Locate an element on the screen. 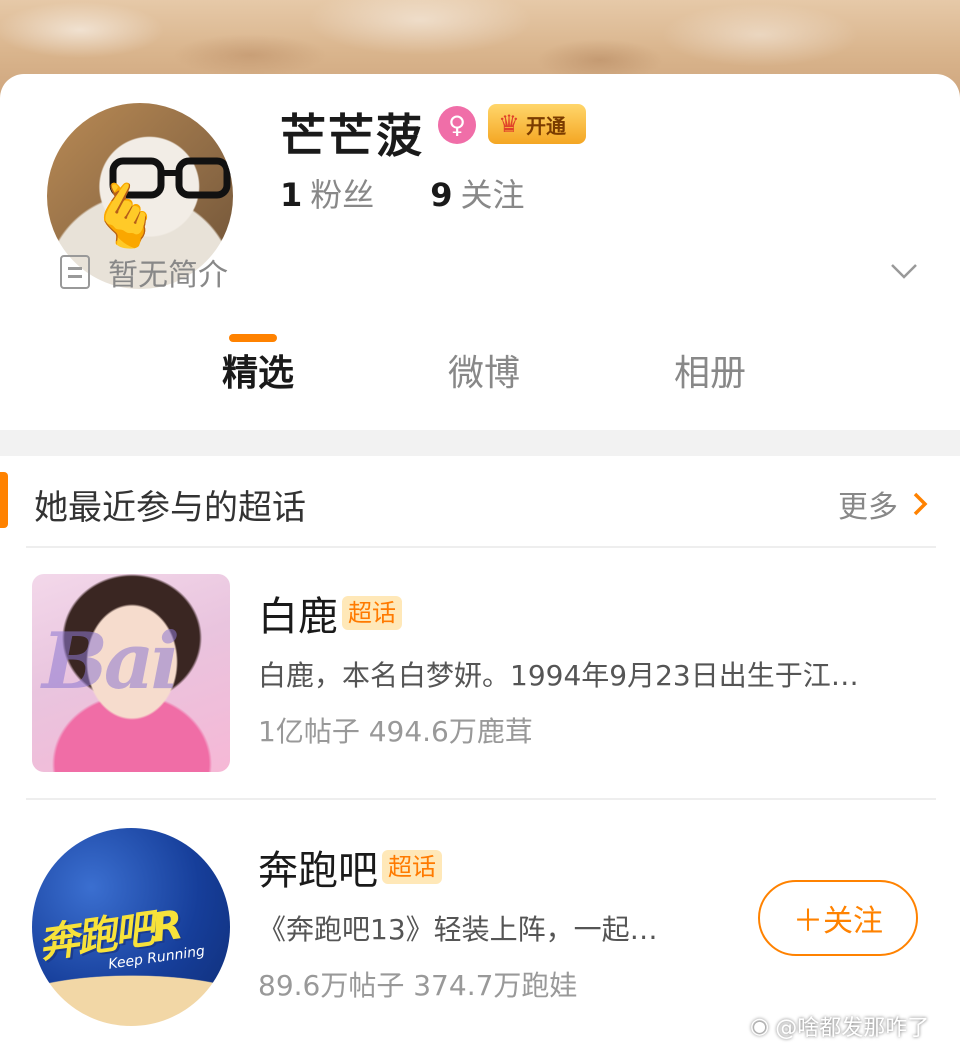 Image resolution: width=960 pixels, height=1048 pixels. more-link: 更多 is located at coordinates (883, 504).